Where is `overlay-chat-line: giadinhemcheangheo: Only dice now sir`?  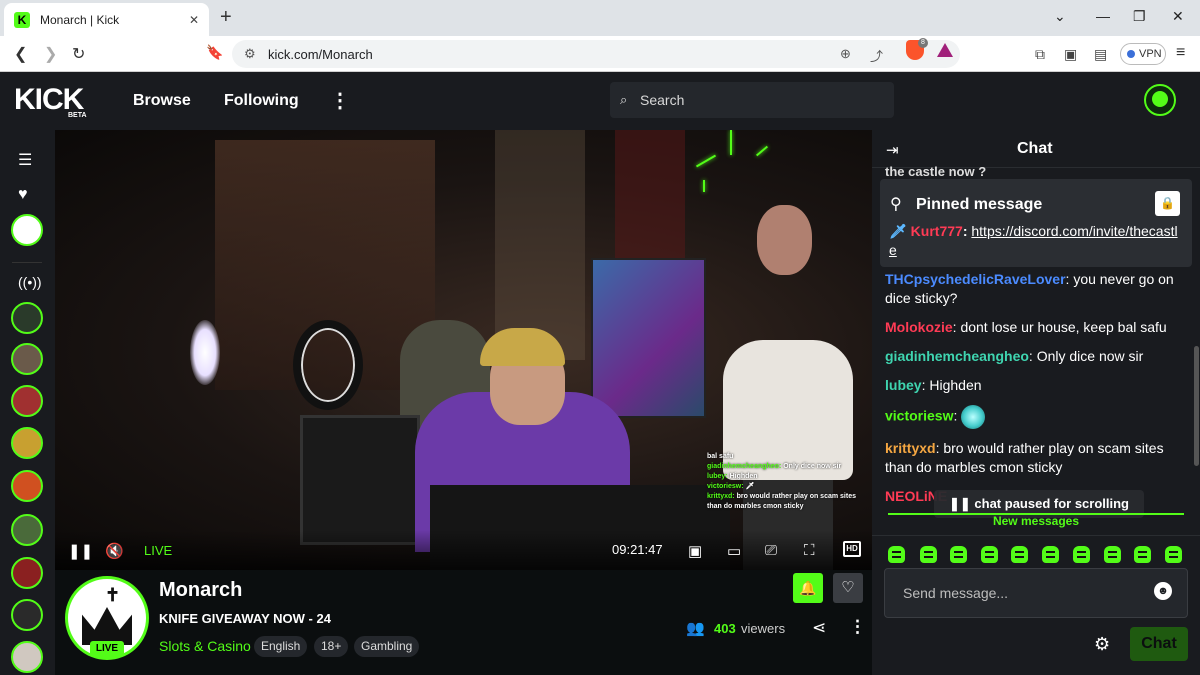 overlay-chat-line: giadinhemcheangheo: Only dice now sir is located at coordinates (782, 467).